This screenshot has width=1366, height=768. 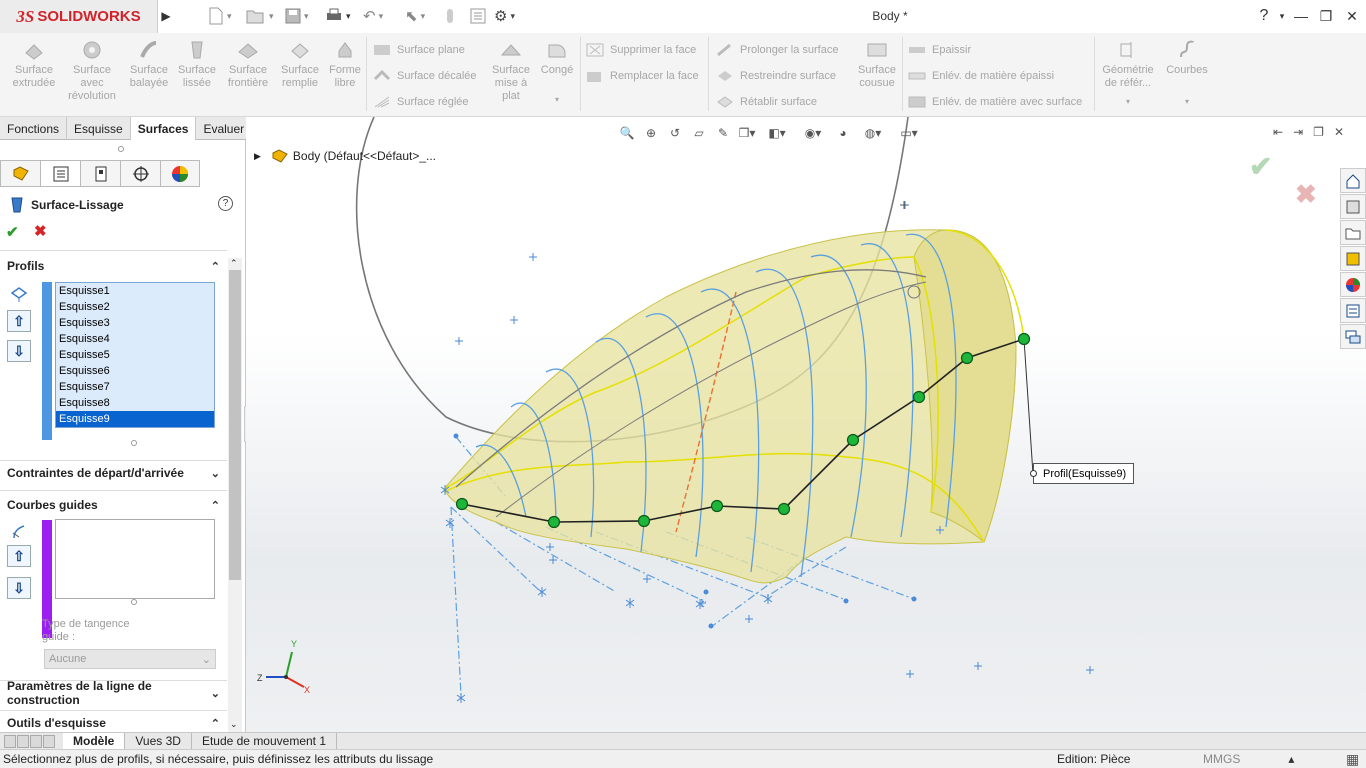 What do you see at coordinates (297, 16) in the screenshot?
I see `save-icon: ▾` at bounding box center [297, 16].